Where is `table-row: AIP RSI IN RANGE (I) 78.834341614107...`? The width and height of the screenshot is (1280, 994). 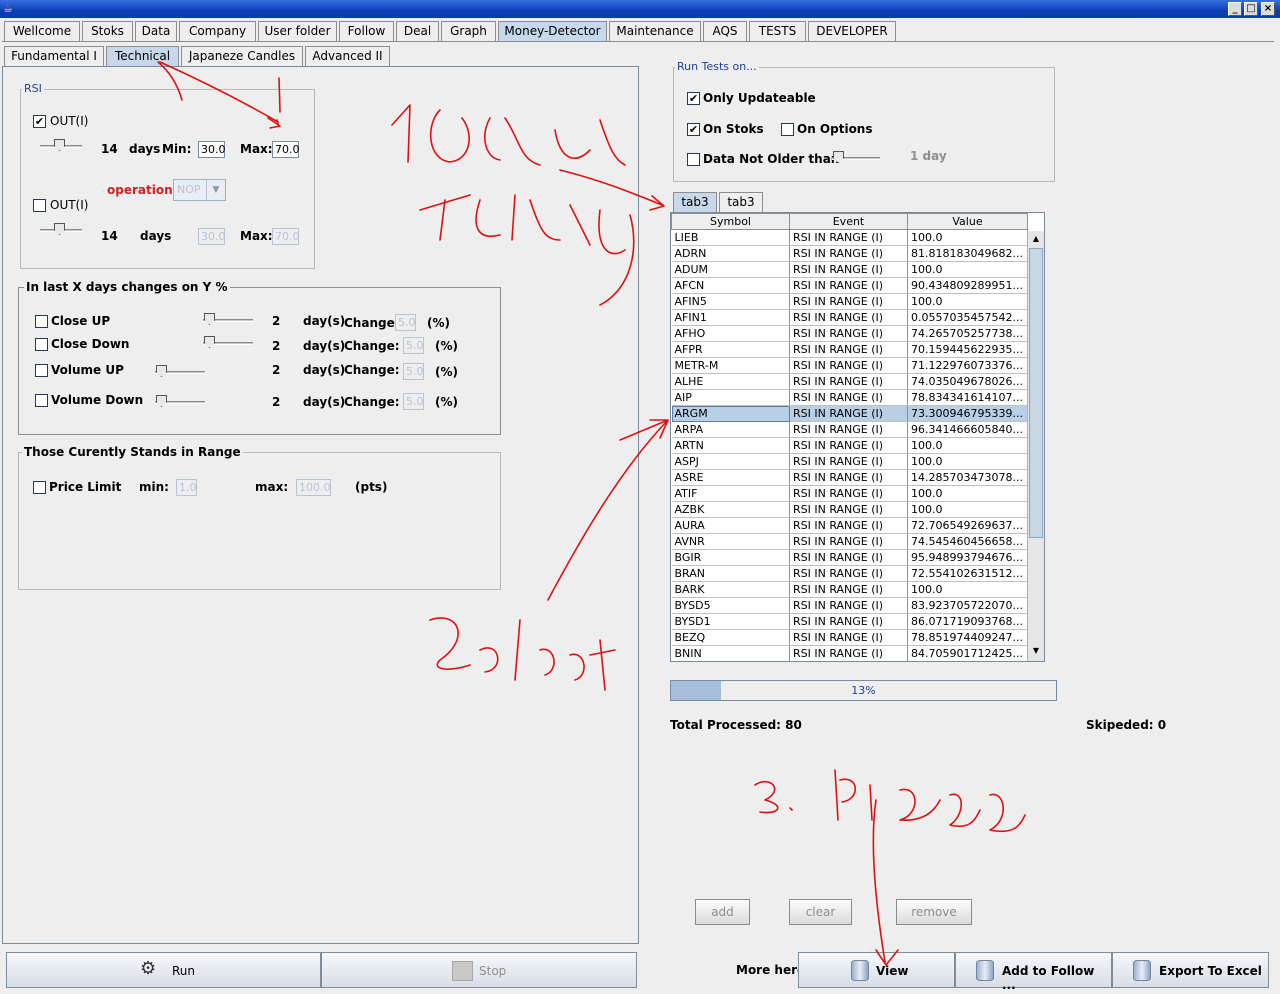
table-row: AIP RSI IN RANGE (I) 78.834341614107... is located at coordinates (849, 397).